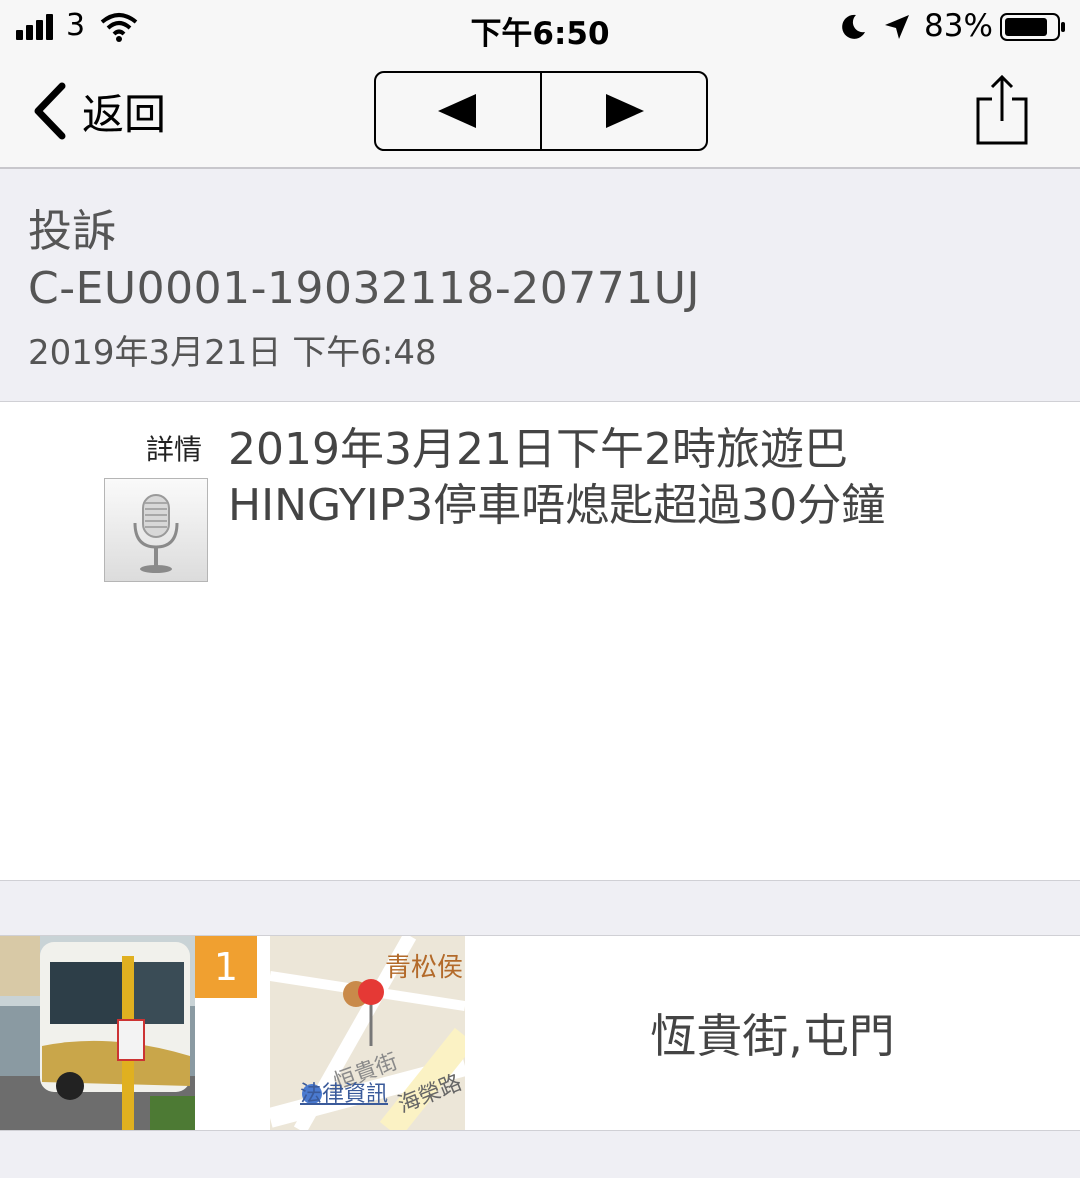 The height and width of the screenshot is (1178, 1080). I want to click on audio-recording-button, so click(156, 530).